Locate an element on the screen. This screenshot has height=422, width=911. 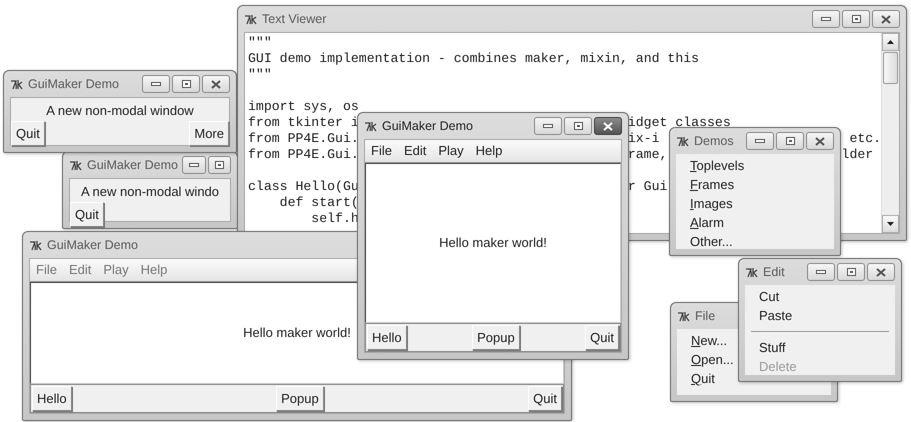
window-title: Demos is located at coordinates (714, 141).